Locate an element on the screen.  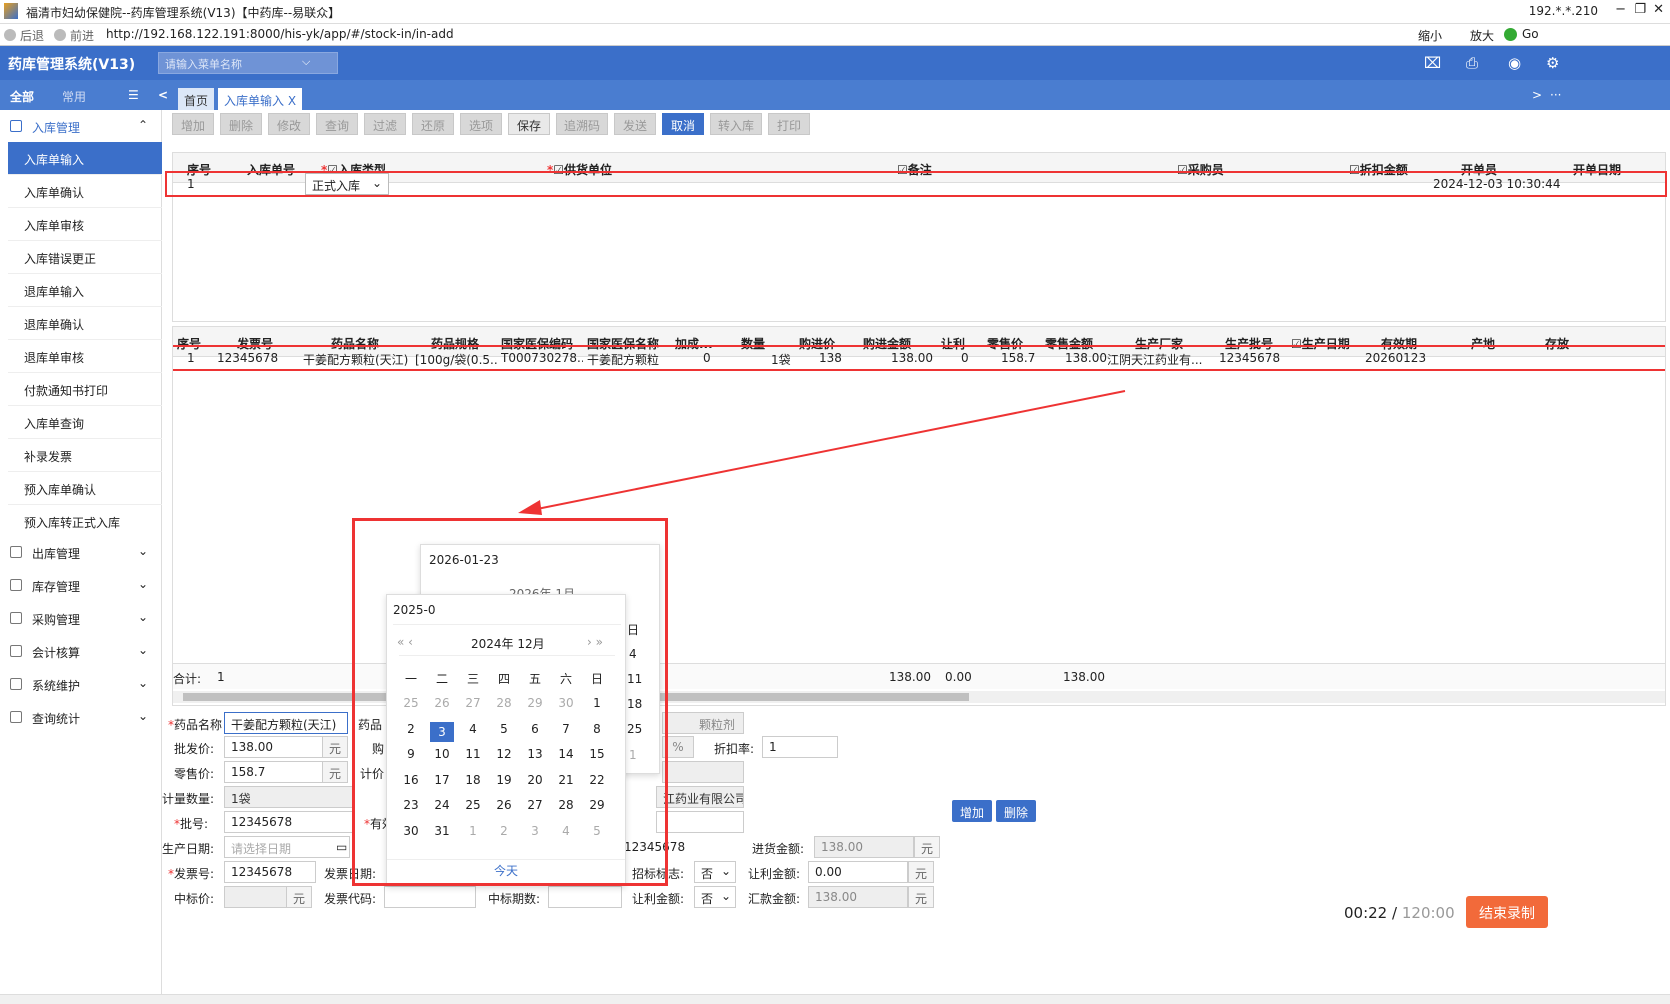
sidebar-group-statistics: 查询统计 ⌄ is located at coordinates (81, 718).